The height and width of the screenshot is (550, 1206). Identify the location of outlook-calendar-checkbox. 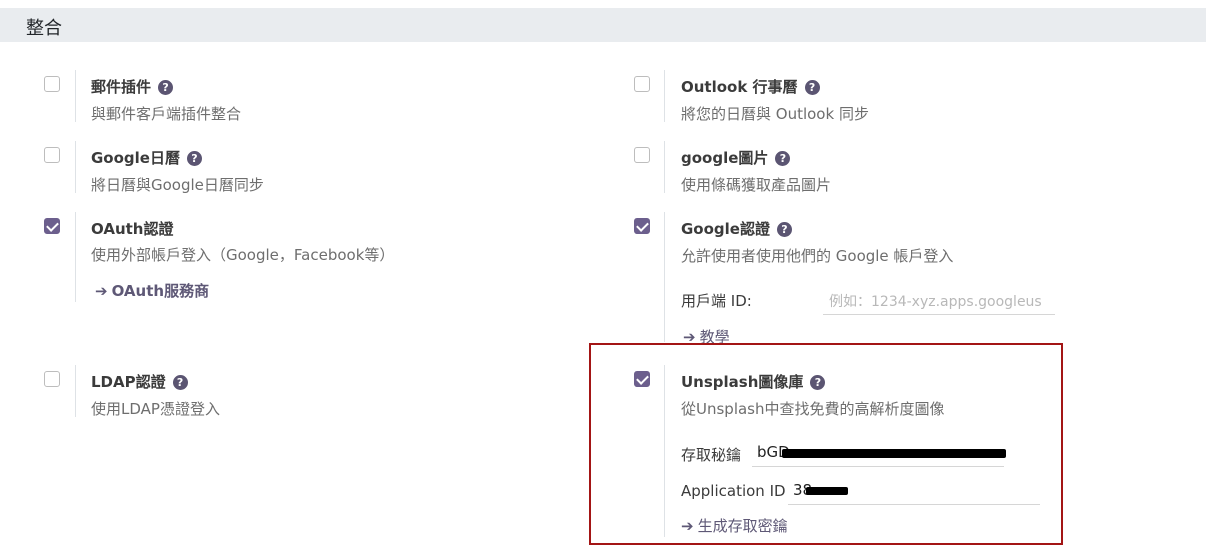
(642, 84).